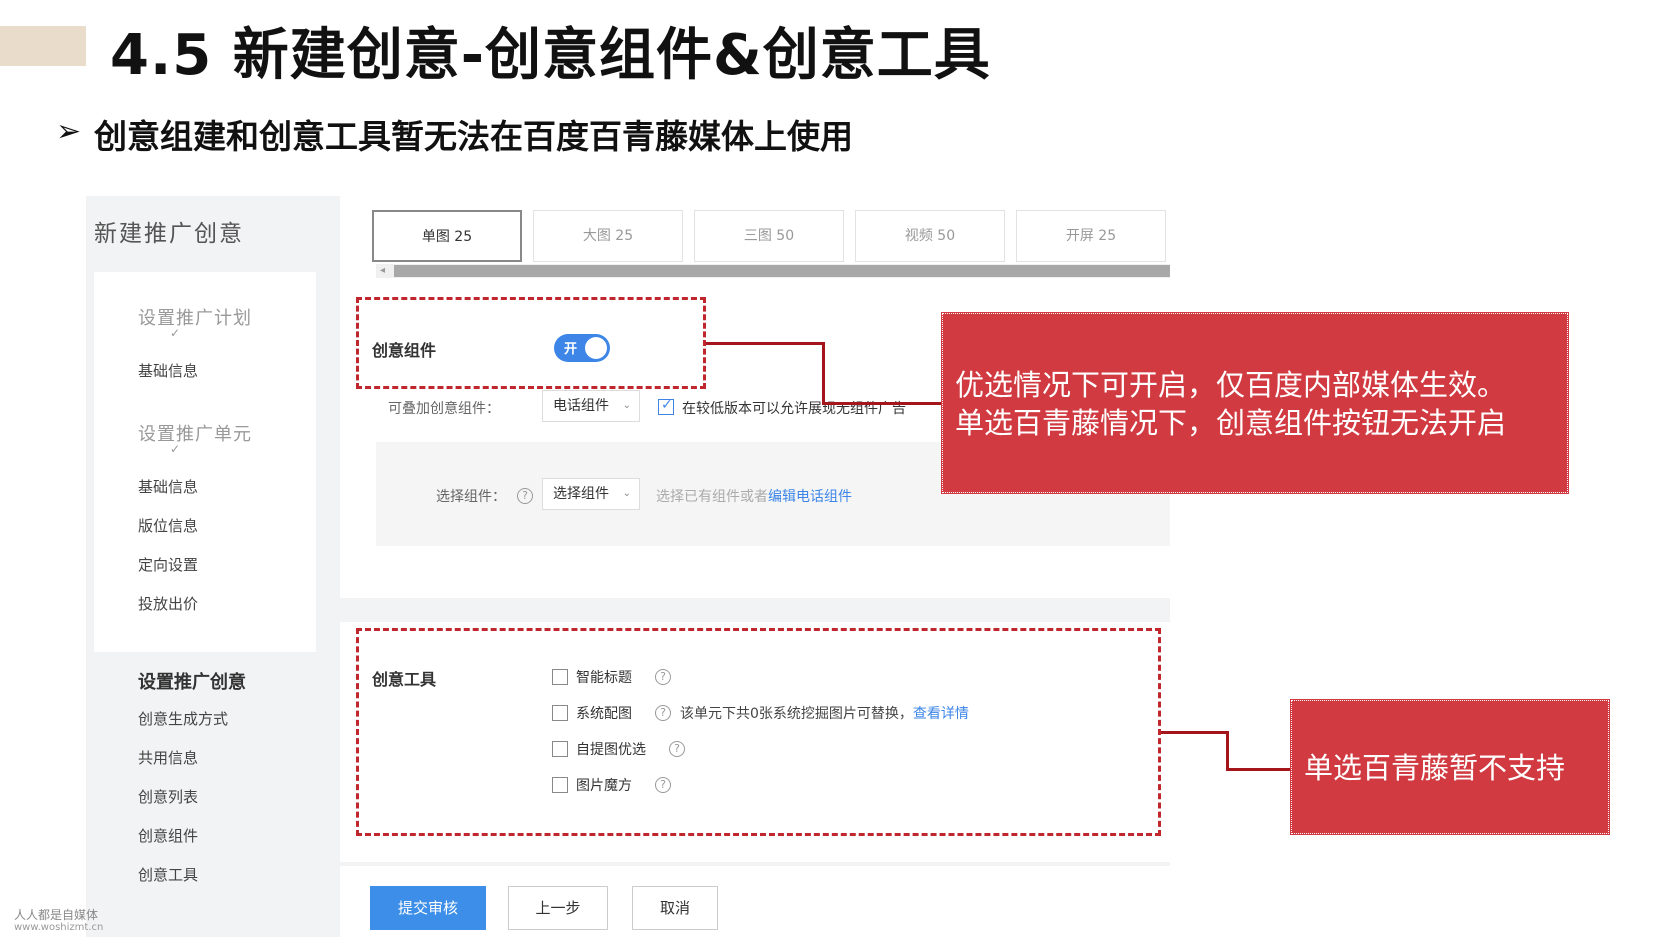  Describe the element at coordinates (782, 271) in the screenshot. I see `scroll-thumb` at that location.